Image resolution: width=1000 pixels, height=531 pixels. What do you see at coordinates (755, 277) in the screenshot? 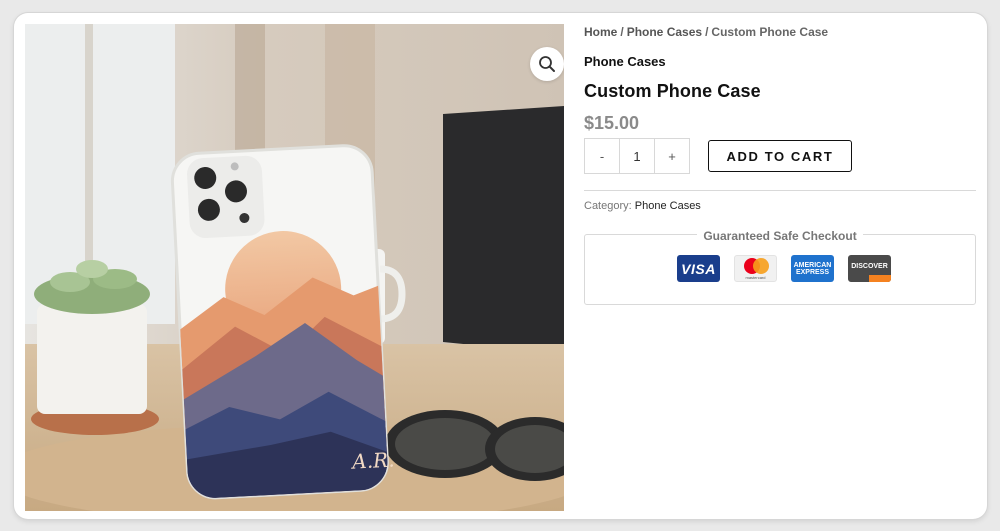
I see `mastercard-label: mastercard` at bounding box center [755, 277].